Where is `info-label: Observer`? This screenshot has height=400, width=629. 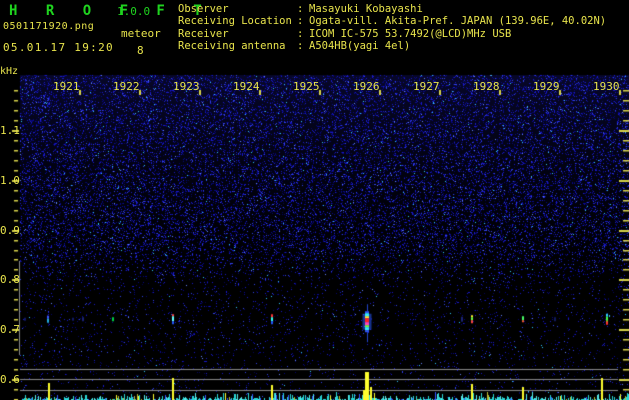
info-label: Observer is located at coordinates (203, 9).